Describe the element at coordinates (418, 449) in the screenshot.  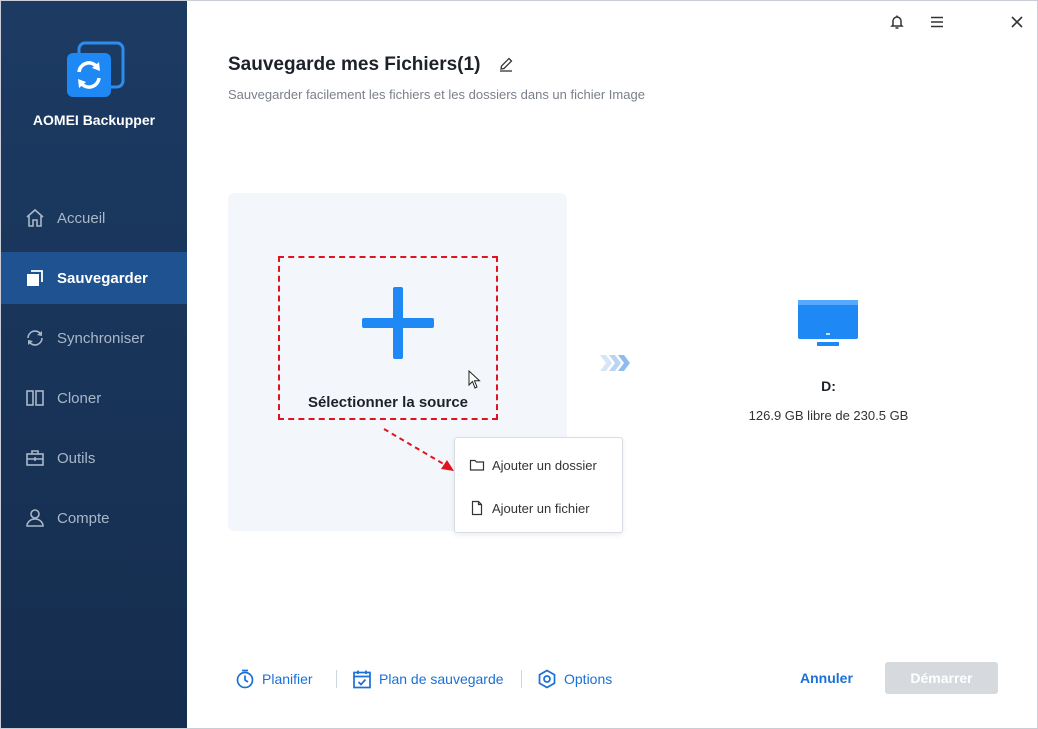
I see `red-arrow-icon` at that location.